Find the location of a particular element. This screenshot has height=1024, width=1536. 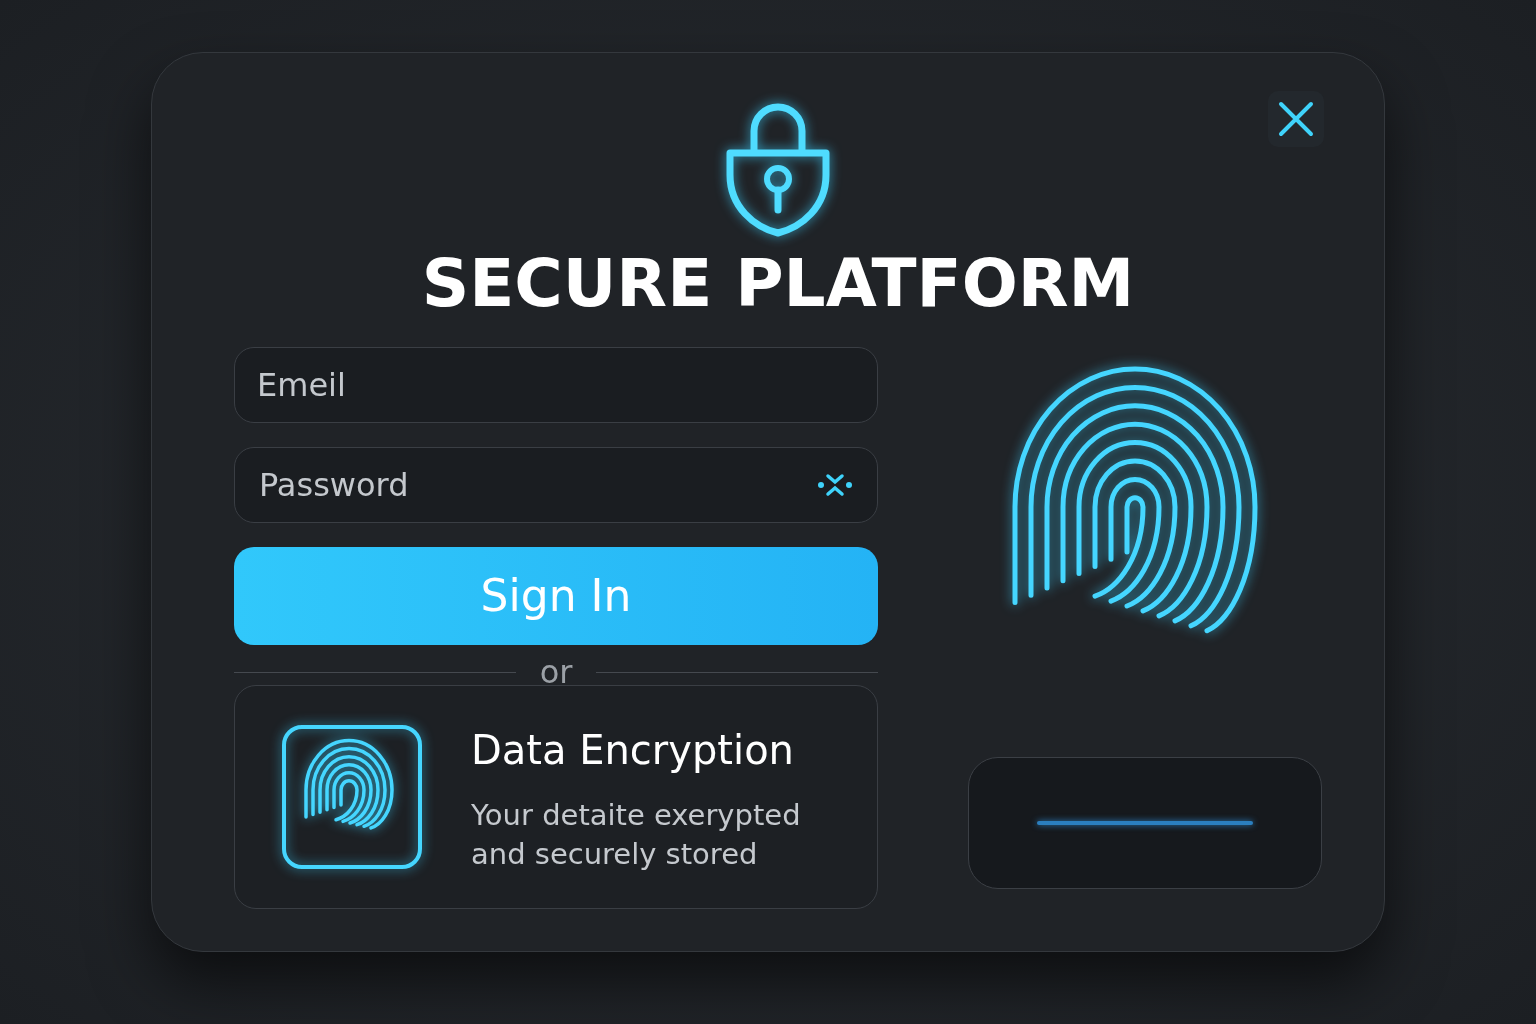

password-field: Password is located at coordinates (556, 485).